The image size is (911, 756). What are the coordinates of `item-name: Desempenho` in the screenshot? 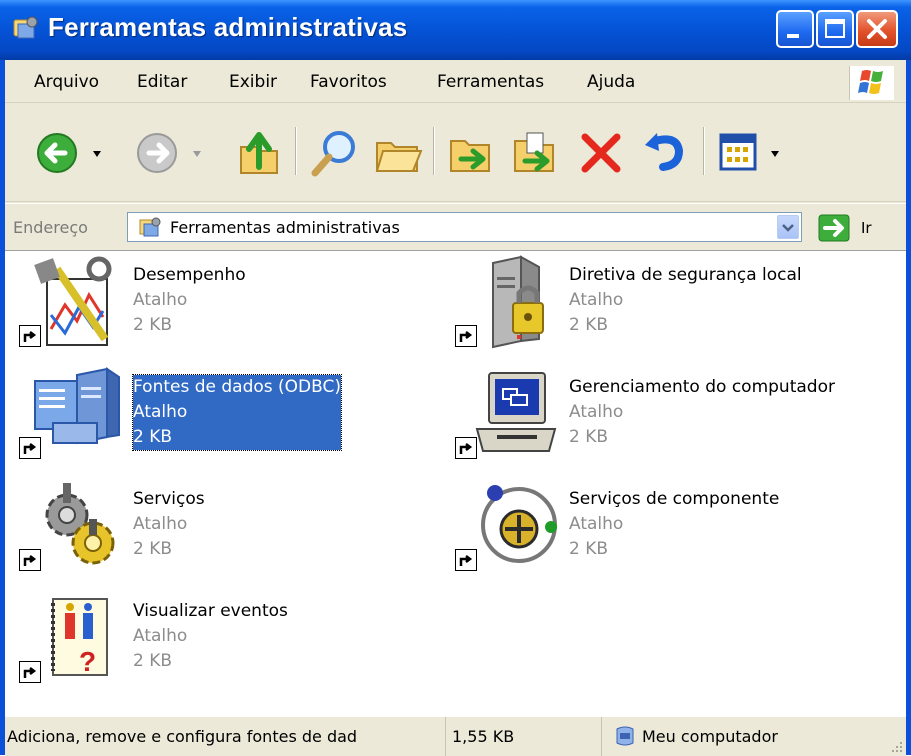 It's located at (189, 275).